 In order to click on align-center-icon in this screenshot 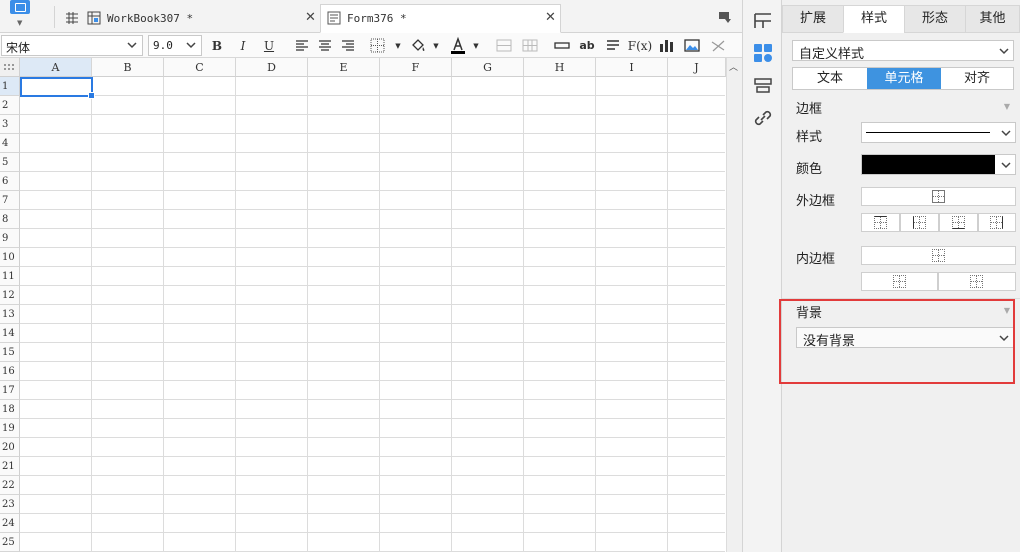, I will do `click(325, 45)`.